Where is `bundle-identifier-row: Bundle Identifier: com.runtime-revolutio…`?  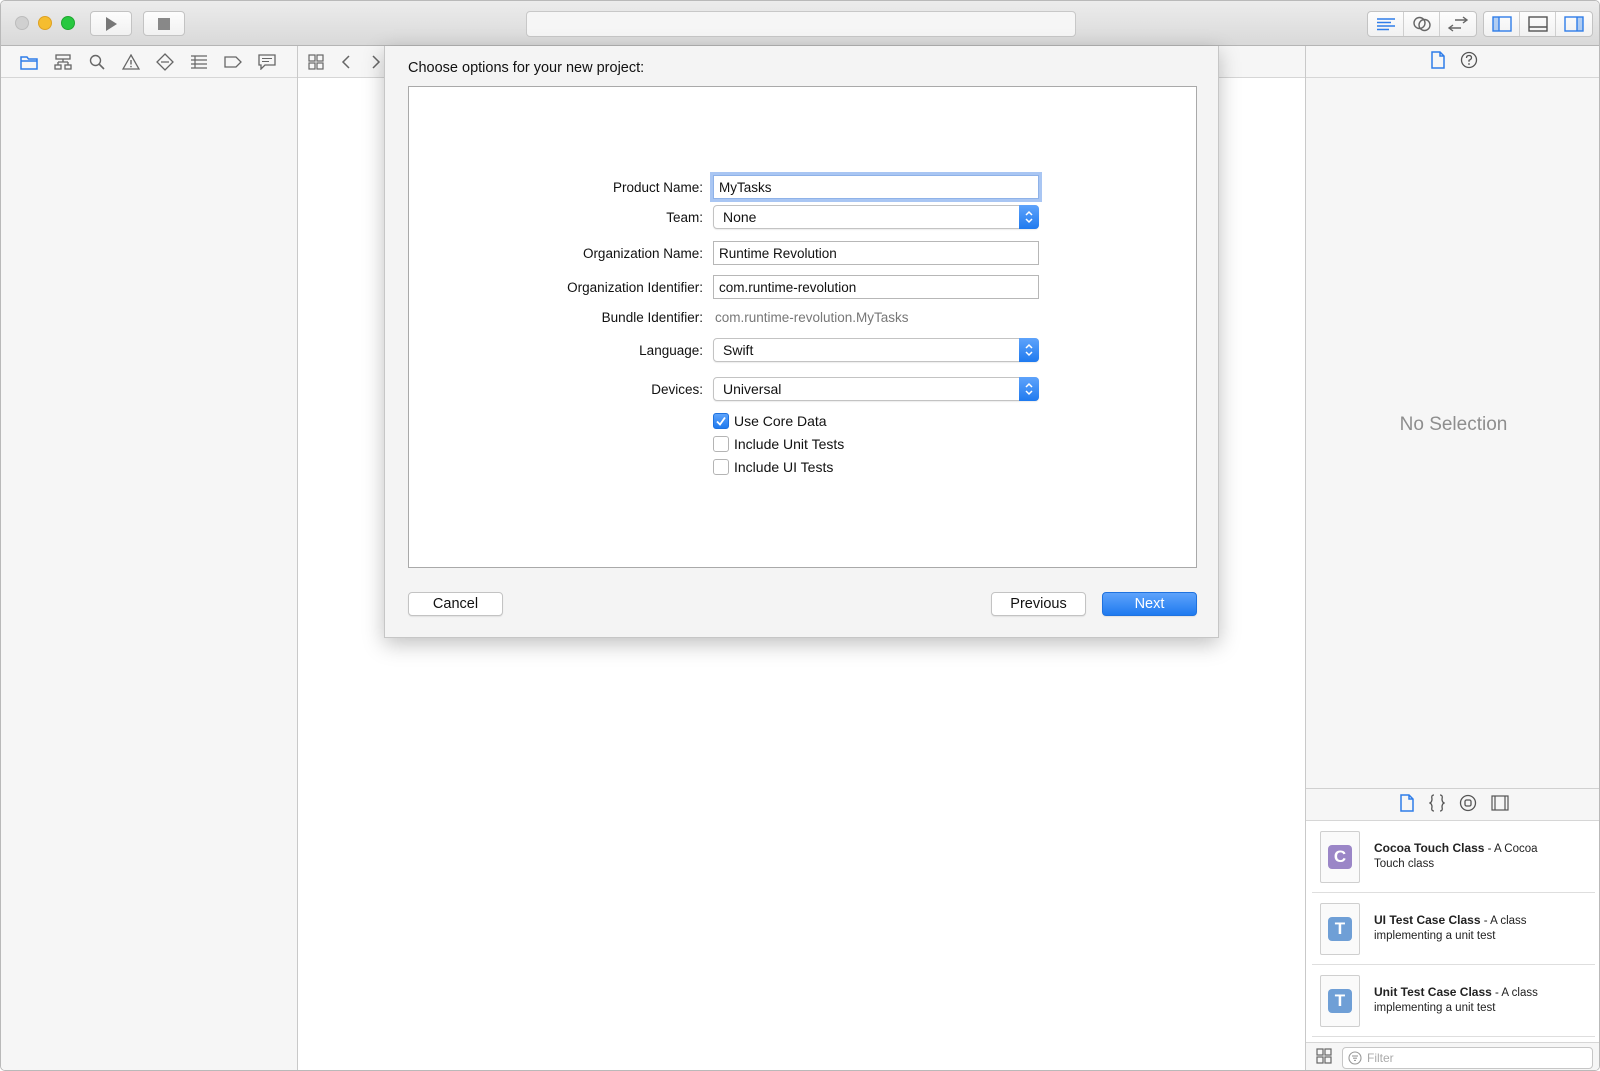 bundle-identifier-row: Bundle Identifier: com.runtime-revolutio… is located at coordinates (802, 318).